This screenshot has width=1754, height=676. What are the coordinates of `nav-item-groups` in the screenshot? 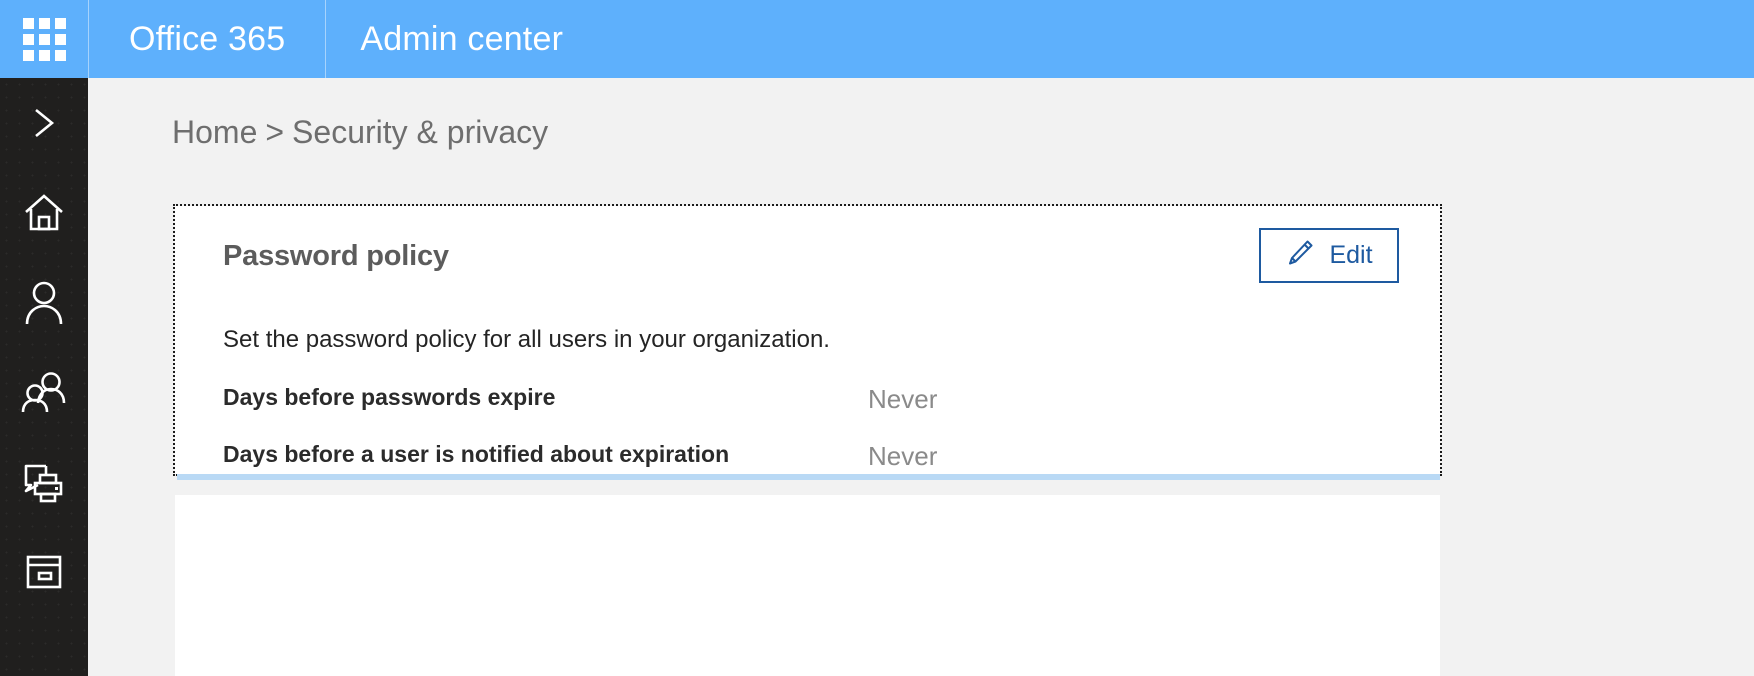 It's located at (44, 393).